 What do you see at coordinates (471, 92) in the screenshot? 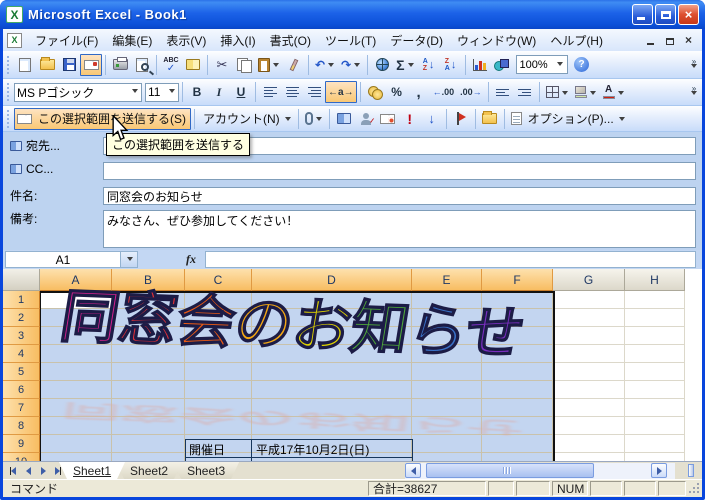
I see `decrease-decimal-button: .00 →` at bounding box center [471, 92].